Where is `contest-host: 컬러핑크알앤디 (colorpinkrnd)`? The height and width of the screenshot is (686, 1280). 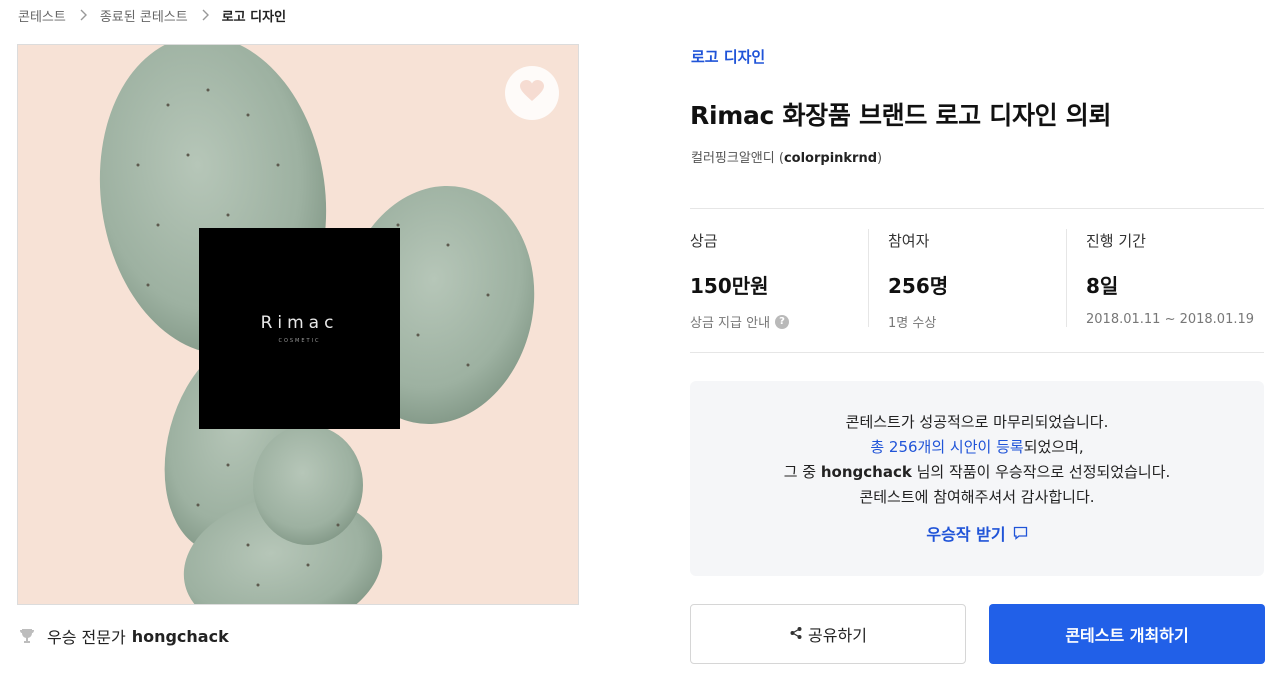
contest-host: 컬러핑크알앤디 (colorpinkrnd) is located at coordinates (786, 156).